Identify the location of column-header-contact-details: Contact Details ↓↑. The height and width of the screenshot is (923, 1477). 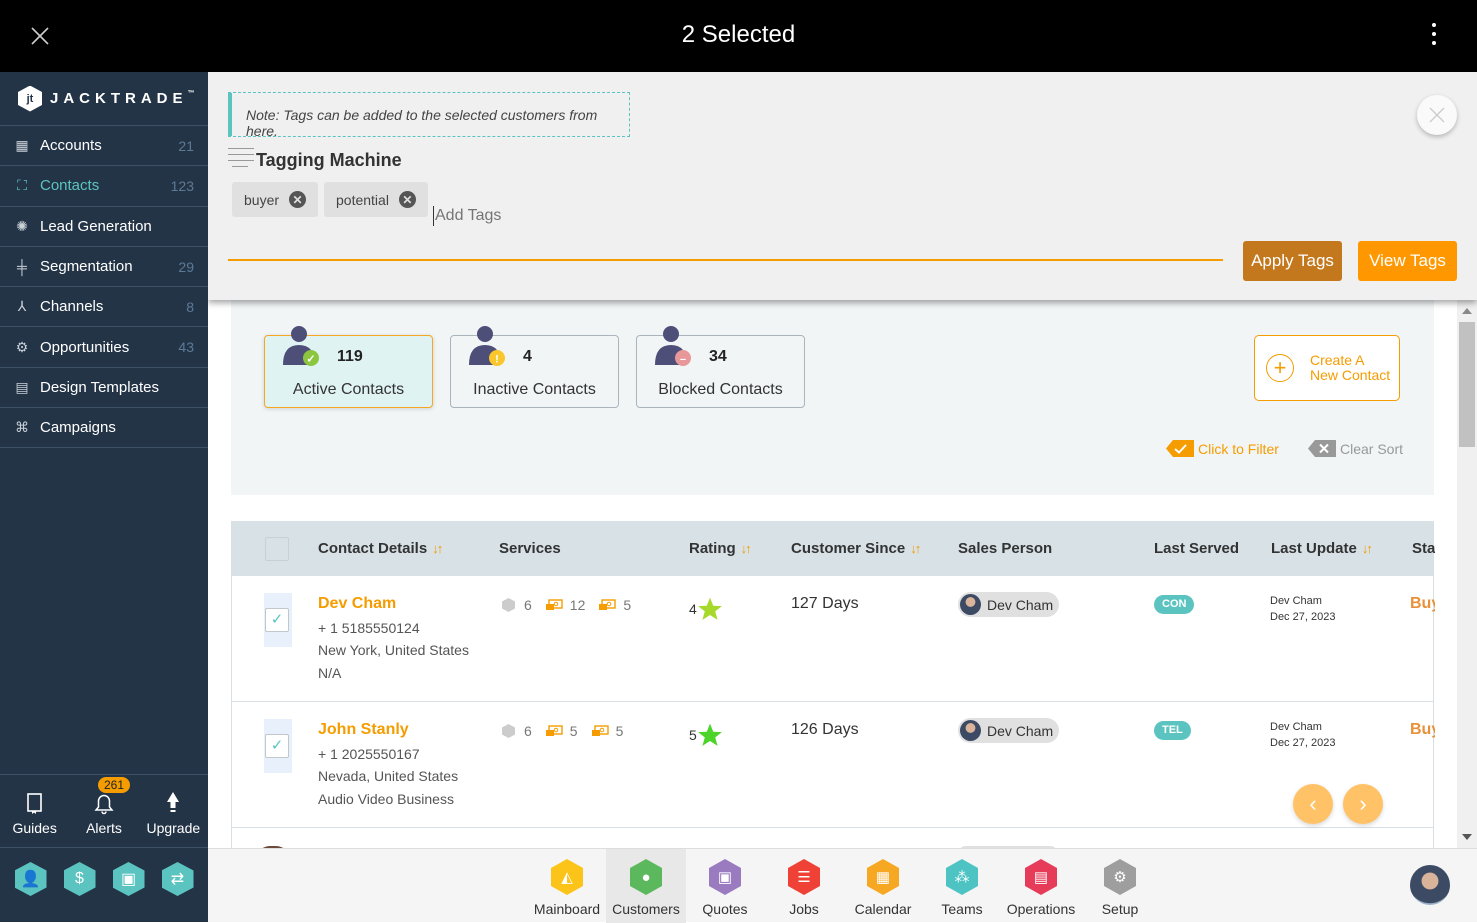
(380, 548).